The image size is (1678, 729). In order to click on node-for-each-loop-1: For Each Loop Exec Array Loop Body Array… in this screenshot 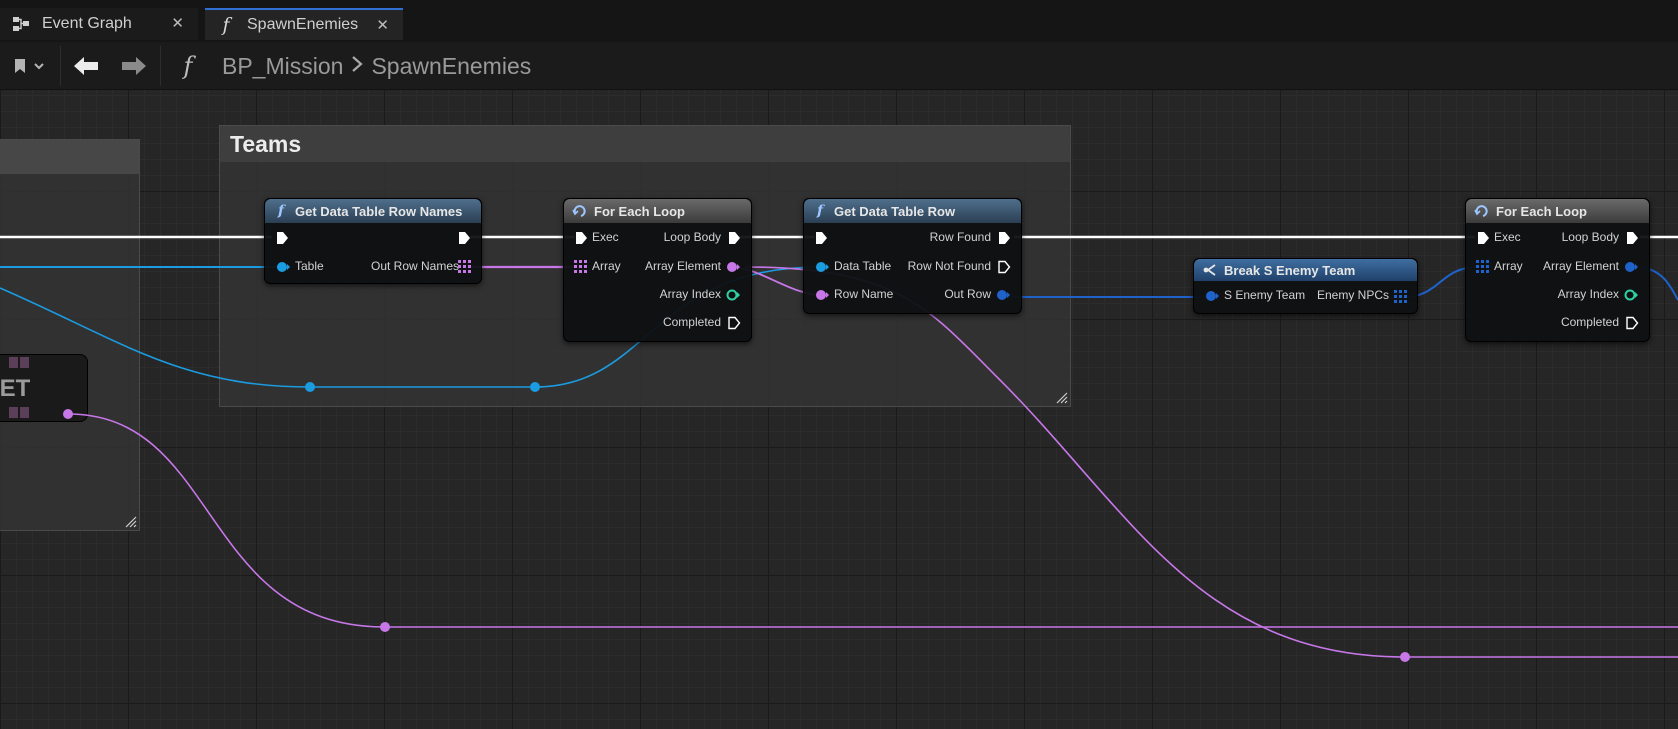, I will do `click(657, 270)`.